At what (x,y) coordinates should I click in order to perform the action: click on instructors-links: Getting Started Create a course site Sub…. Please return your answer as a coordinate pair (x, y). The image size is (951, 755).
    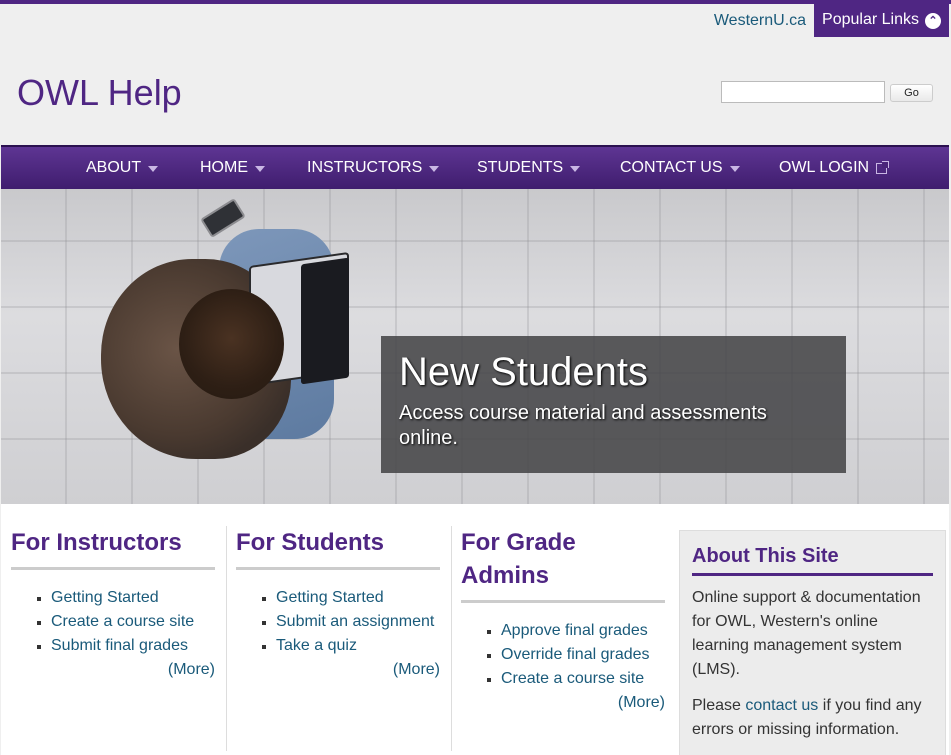
    Looking at the image, I should click on (126, 622).